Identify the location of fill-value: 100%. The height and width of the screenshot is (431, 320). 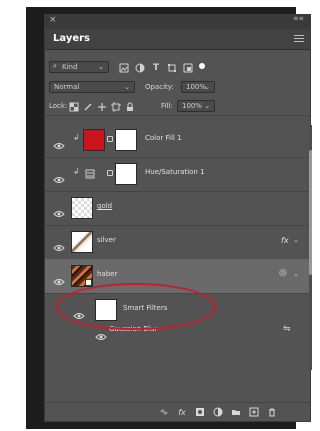
(192, 106).